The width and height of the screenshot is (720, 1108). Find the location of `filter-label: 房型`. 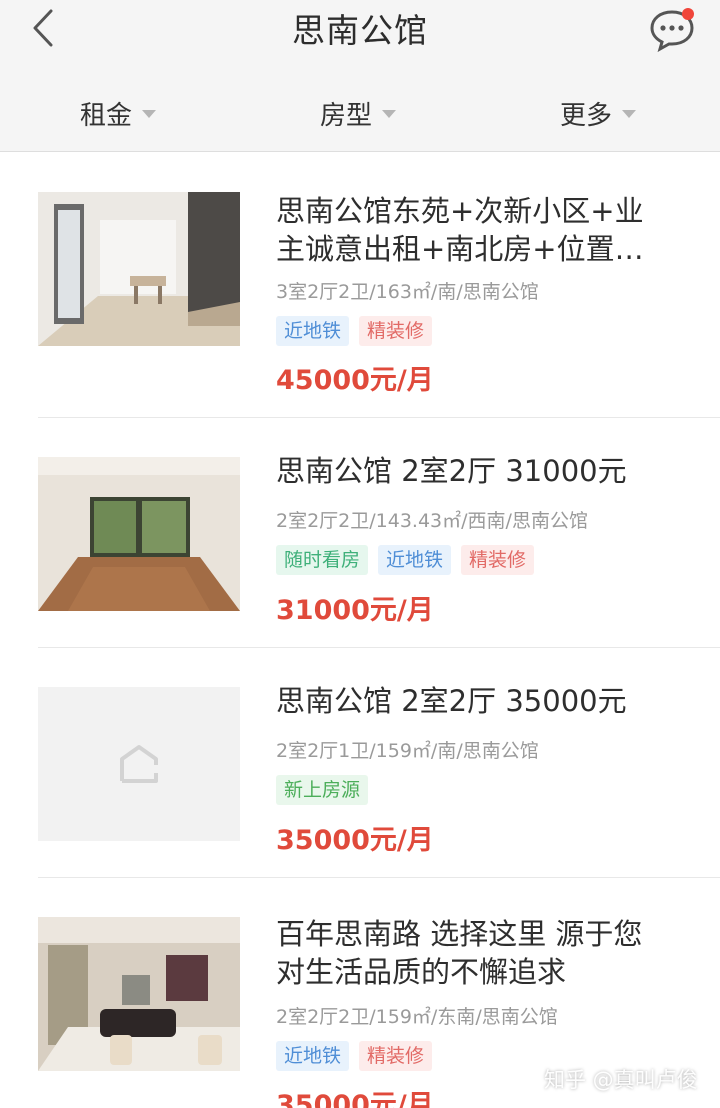

filter-label: 房型 is located at coordinates (346, 115).